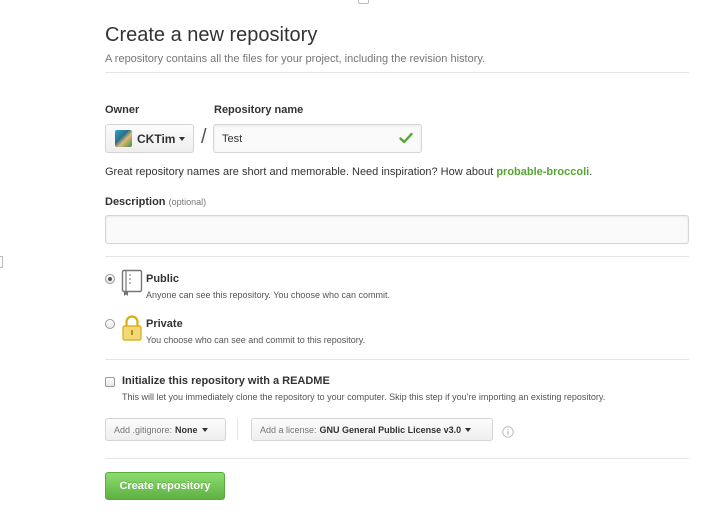 The image size is (712, 516). I want to click on optional-tag: (optional), so click(187, 202).